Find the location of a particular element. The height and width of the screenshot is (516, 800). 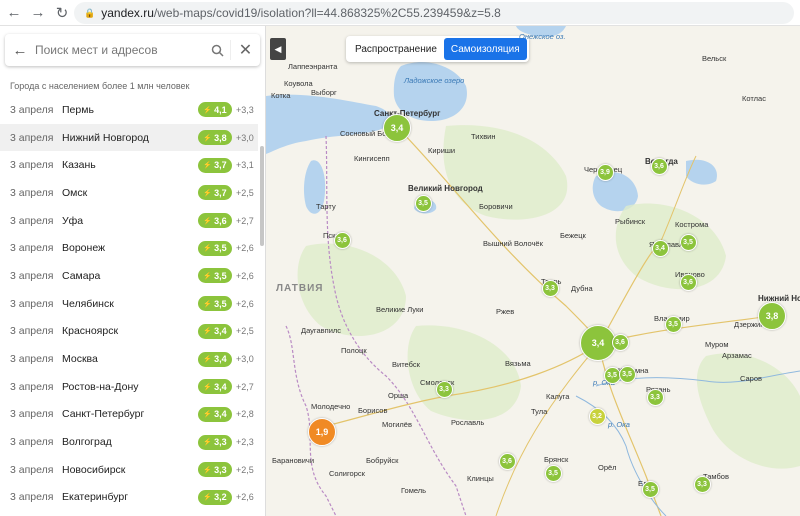

isolation-index-badge: ⚡ 3,8 is located at coordinates (215, 138).